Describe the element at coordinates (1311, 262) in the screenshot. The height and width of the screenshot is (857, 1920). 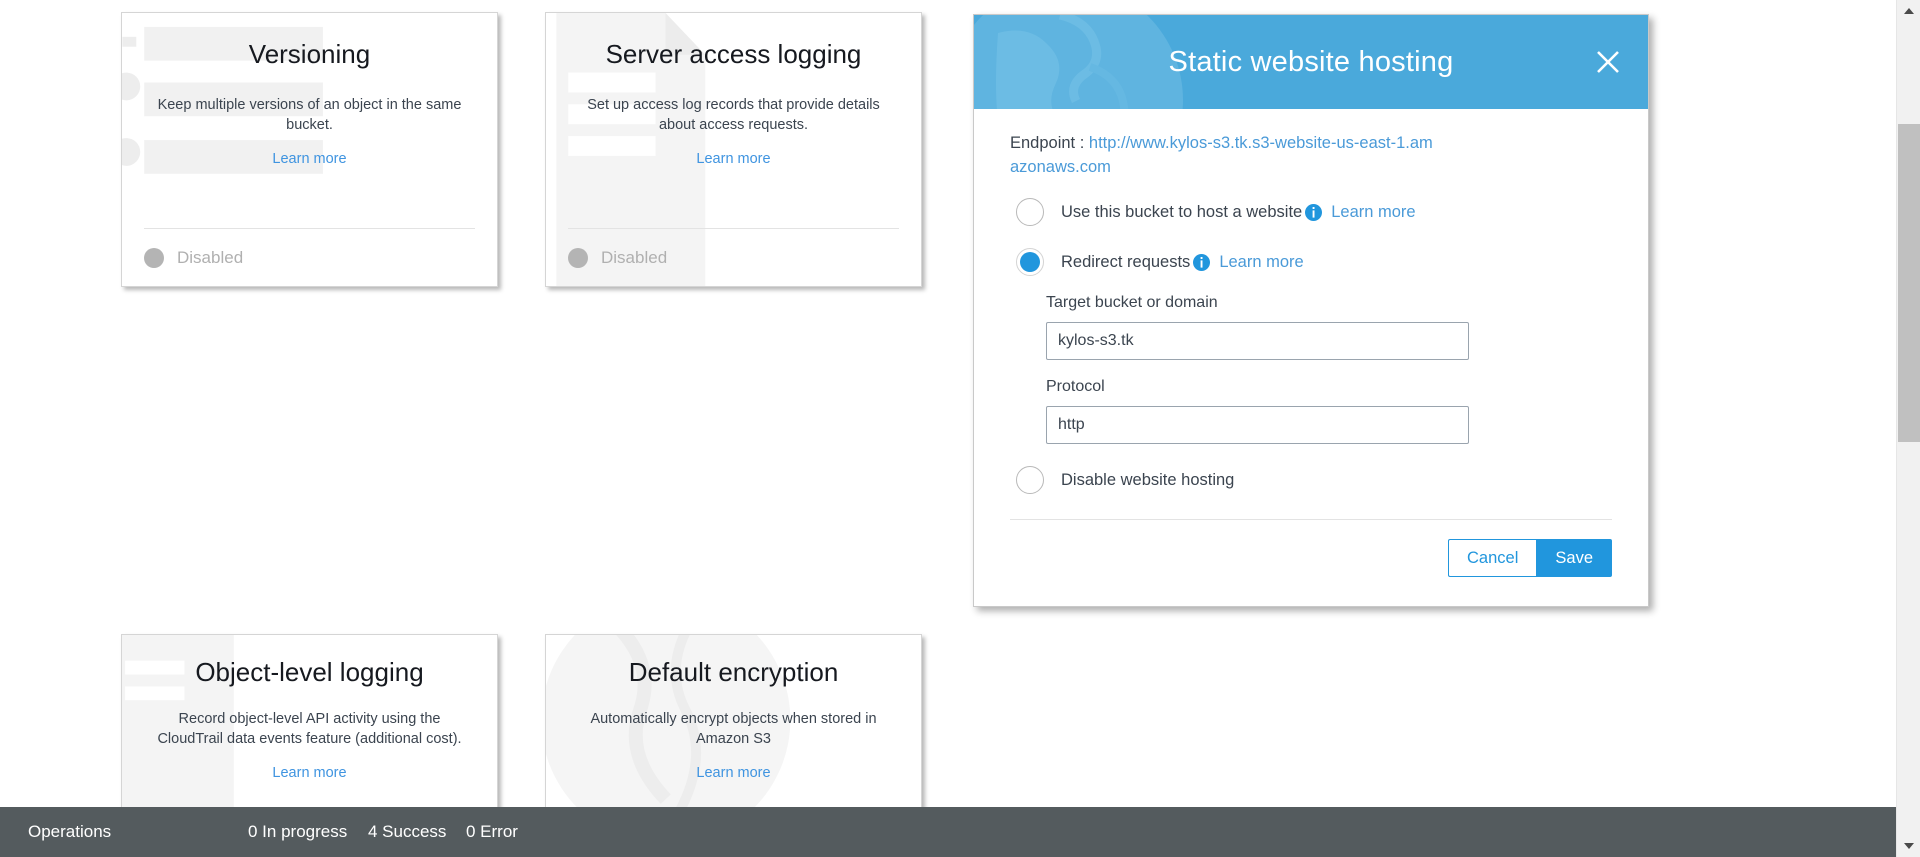
I see `option-redirect-requests: Redirect requests Learn more` at that location.